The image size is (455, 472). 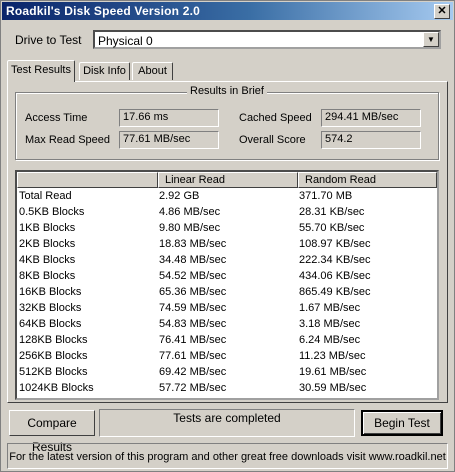 What do you see at coordinates (332, 356) in the screenshot?
I see `random-read-value: 11.23 MB/sec` at bounding box center [332, 356].